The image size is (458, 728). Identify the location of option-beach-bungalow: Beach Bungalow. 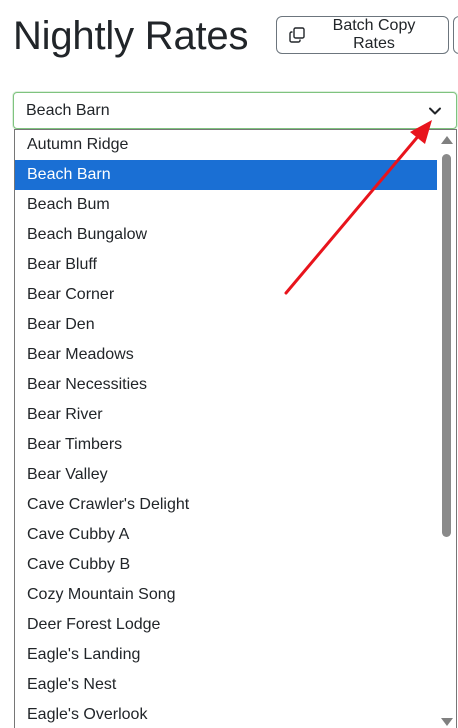
(226, 235).